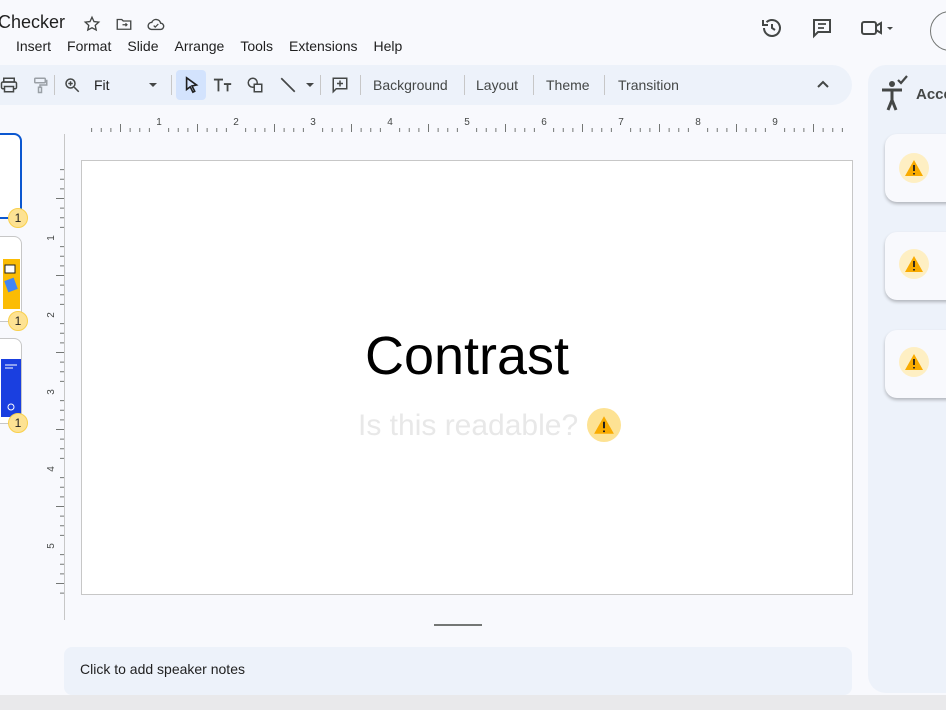 The image size is (946, 710). What do you see at coordinates (895, 95) in the screenshot?
I see `accessibility-icon` at bounding box center [895, 95].